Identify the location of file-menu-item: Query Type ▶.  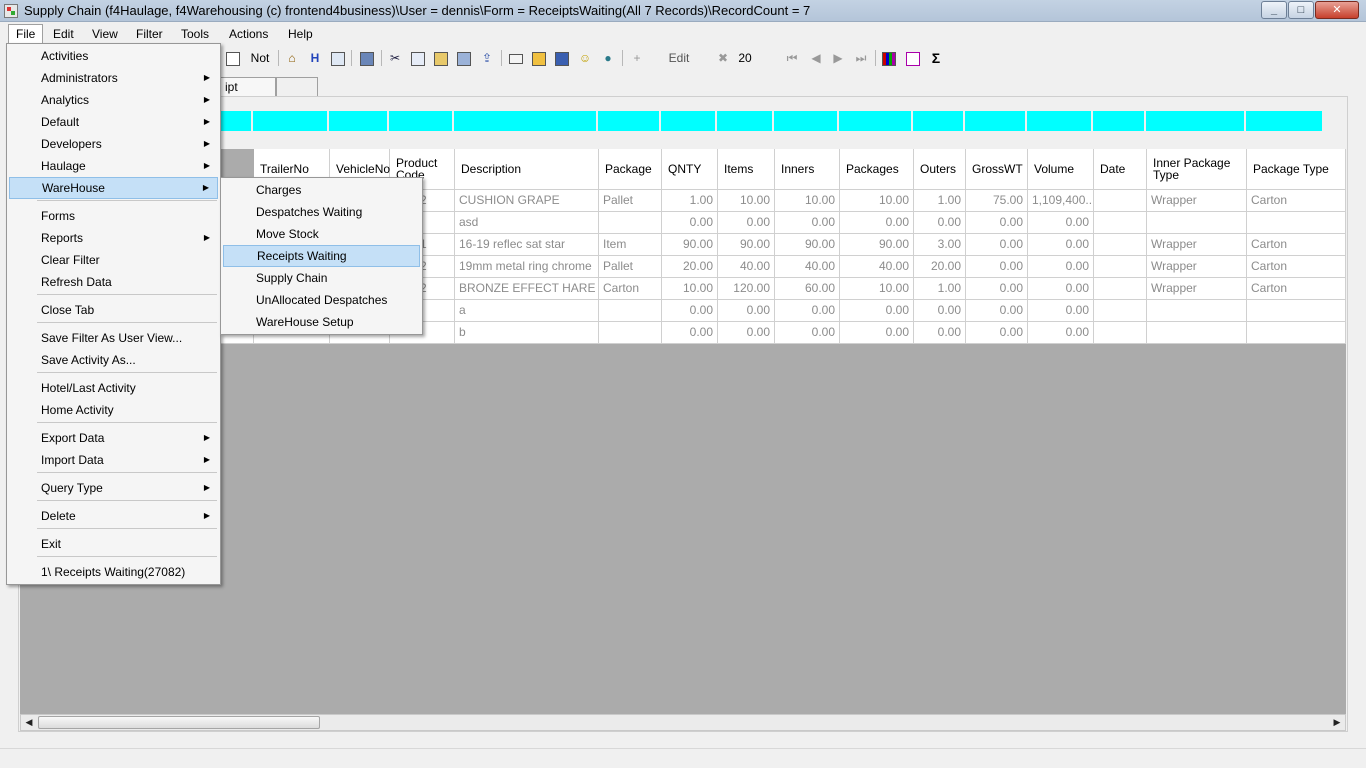
(113, 488).